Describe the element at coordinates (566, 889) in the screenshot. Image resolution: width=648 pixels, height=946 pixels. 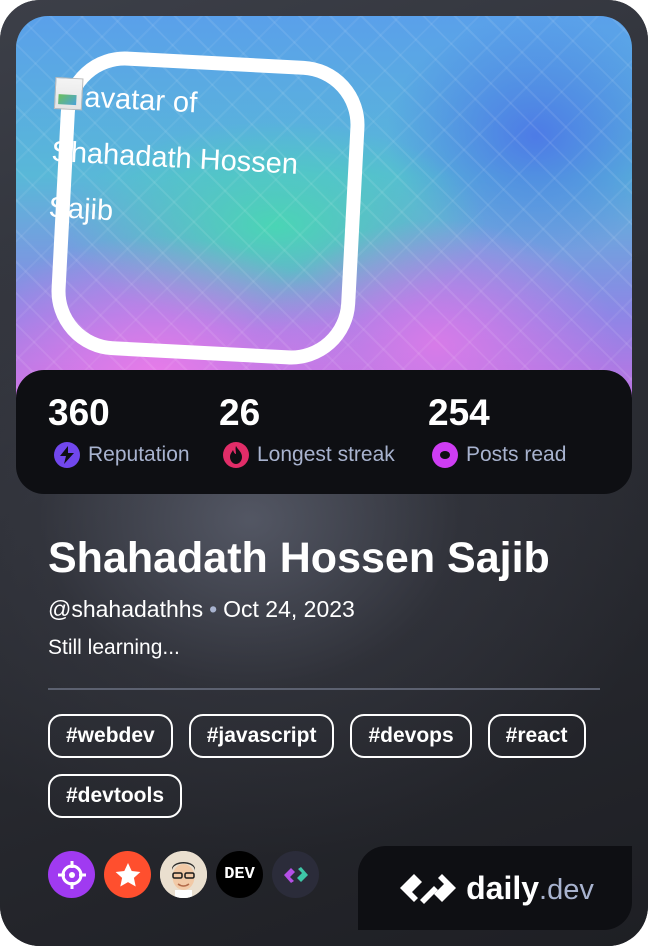
I see `brand-suffix: .dev` at that location.